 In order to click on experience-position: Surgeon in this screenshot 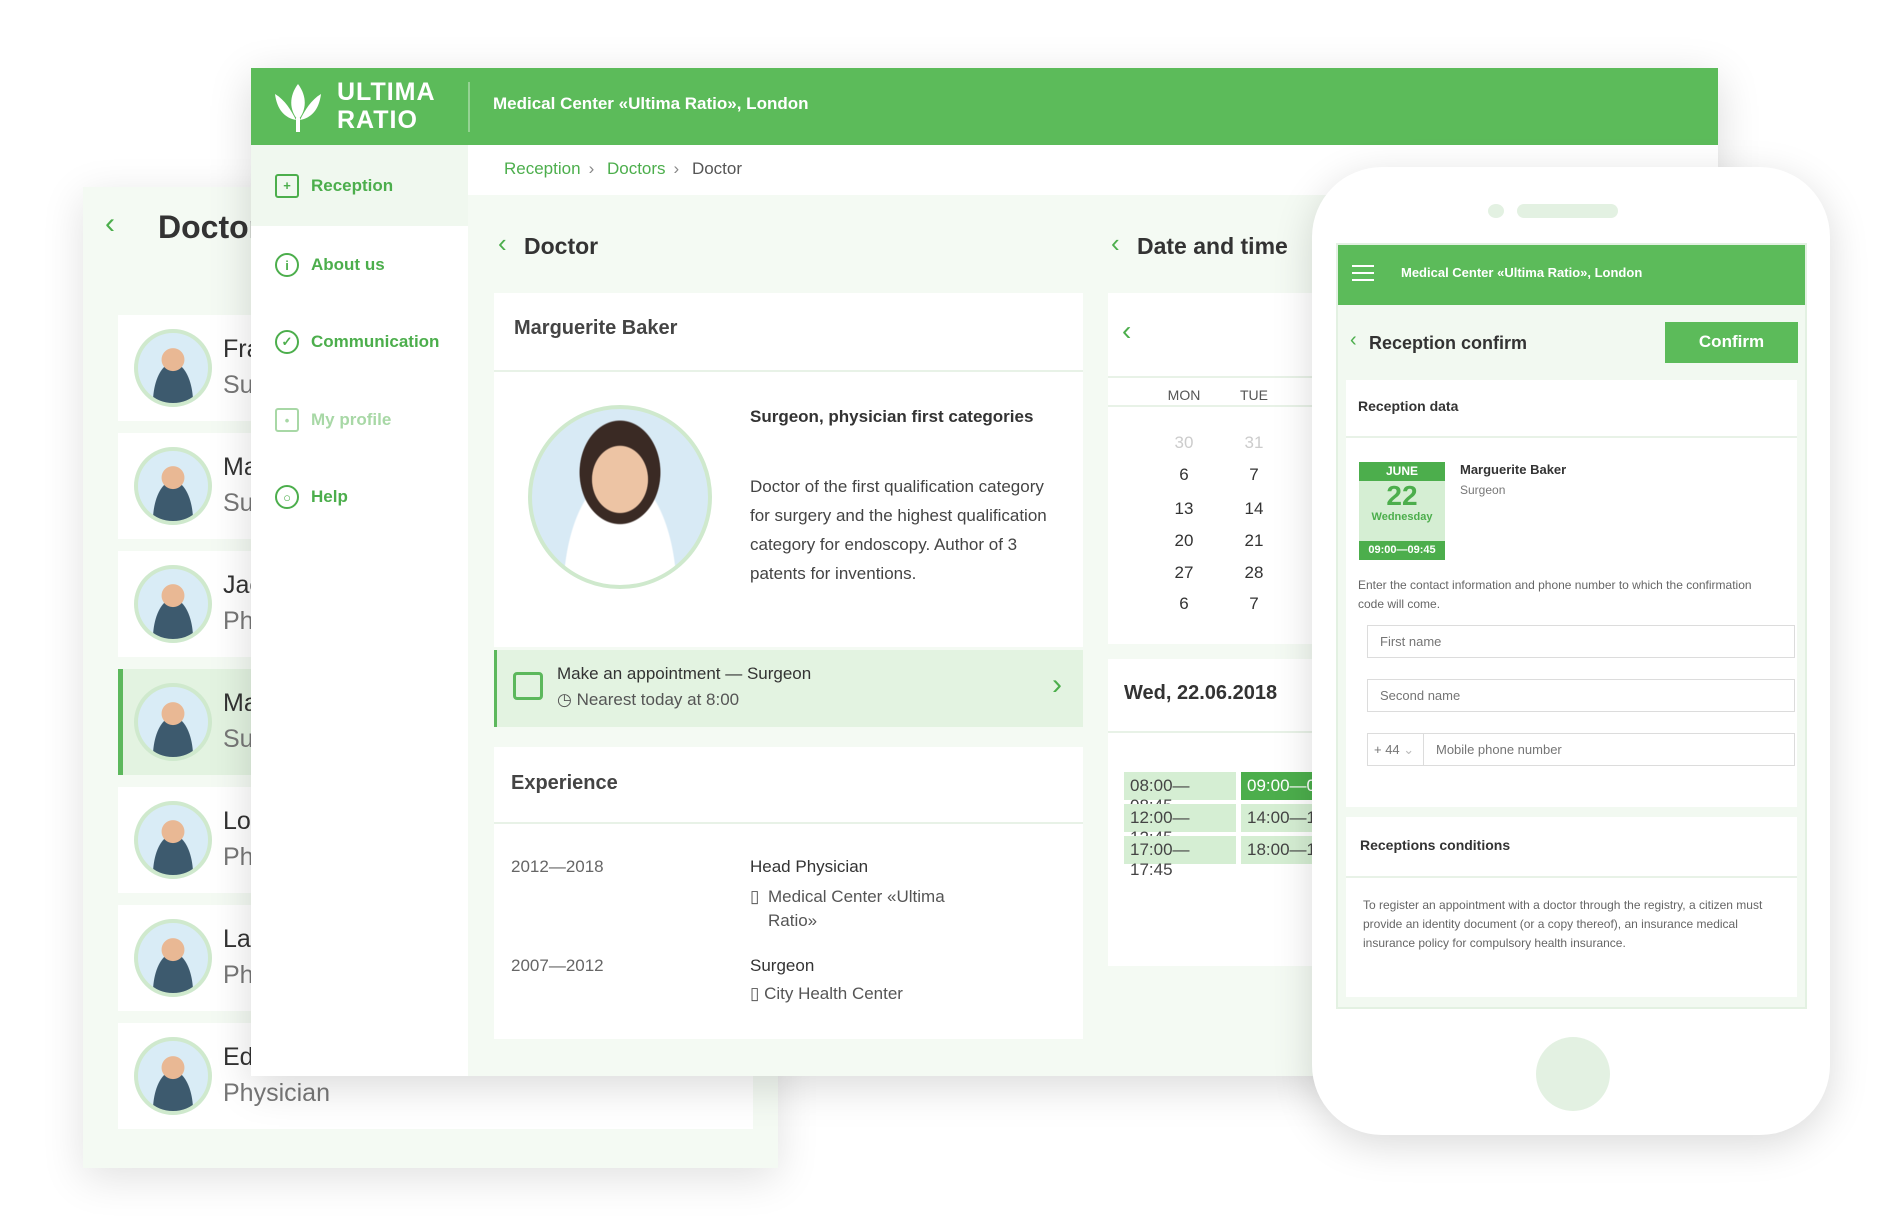, I will do `click(782, 965)`.